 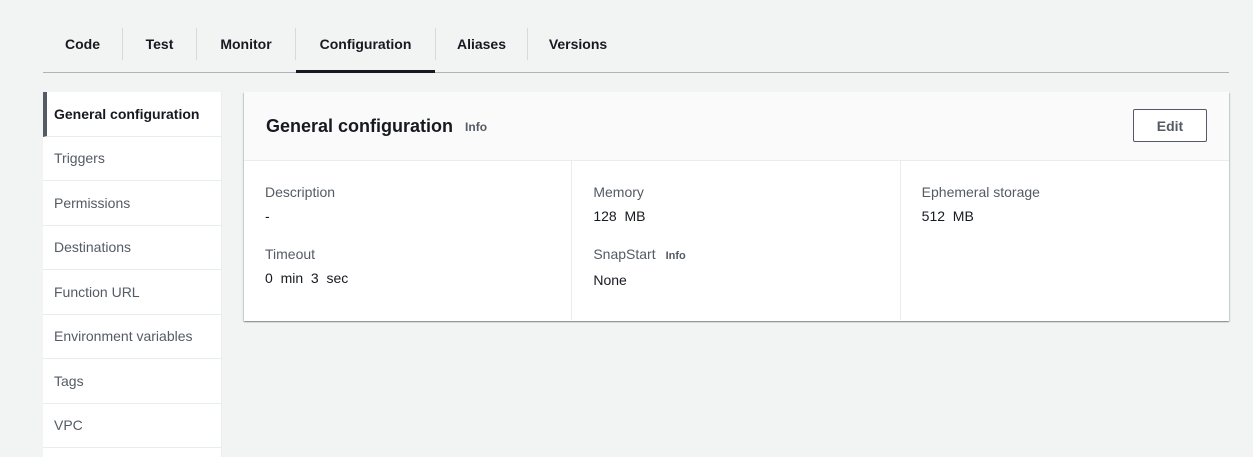 What do you see at coordinates (619, 216) in the screenshot?
I see `memory-value: 128 MB` at bounding box center [619, 216].